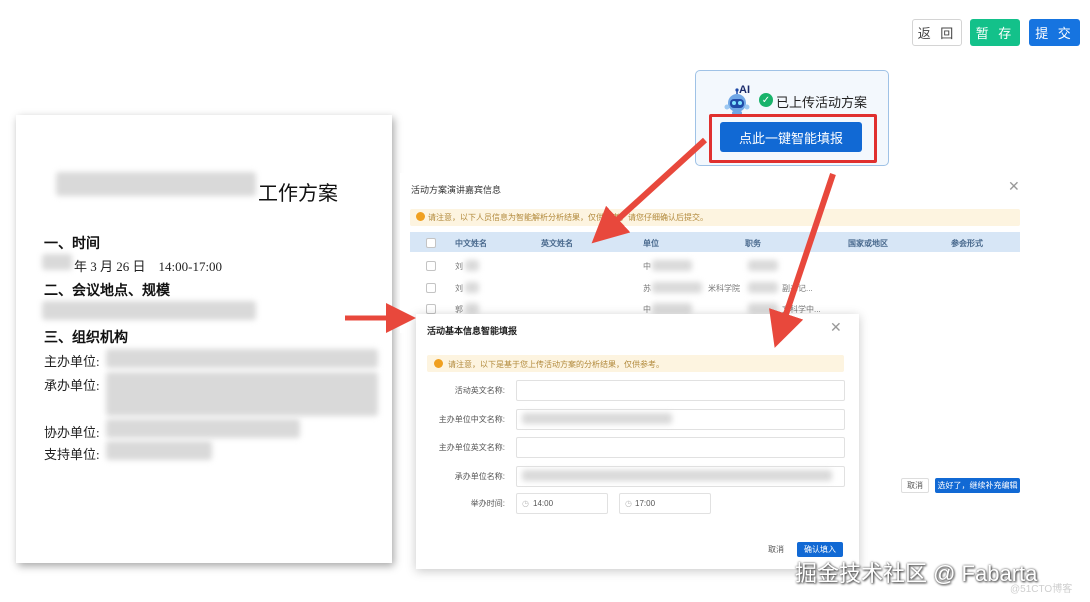 Image resolution: width=1090 pixels, height=602 pixels. What do you see at coordinates (645, 503) in the screenshot?
I see `end-time-value: 17:00` at bounding box center [645, 503].